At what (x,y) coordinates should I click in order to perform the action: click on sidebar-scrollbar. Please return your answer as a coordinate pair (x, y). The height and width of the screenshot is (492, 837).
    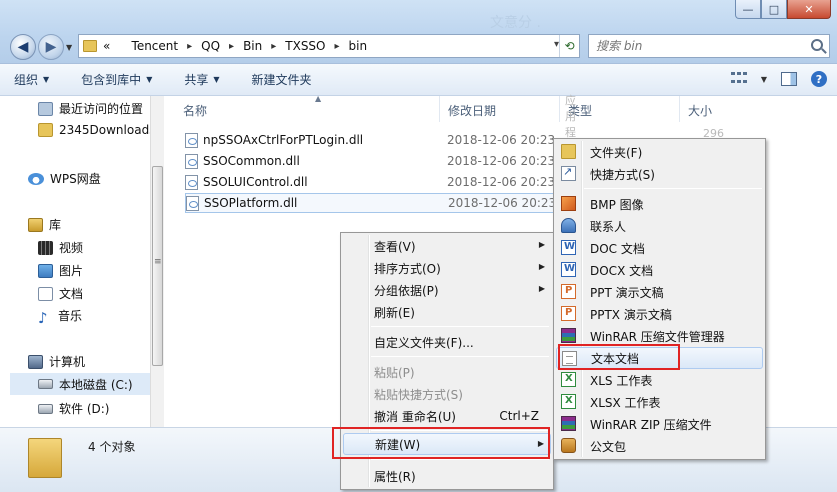
    Looking at the image, I should click on (157, 261).